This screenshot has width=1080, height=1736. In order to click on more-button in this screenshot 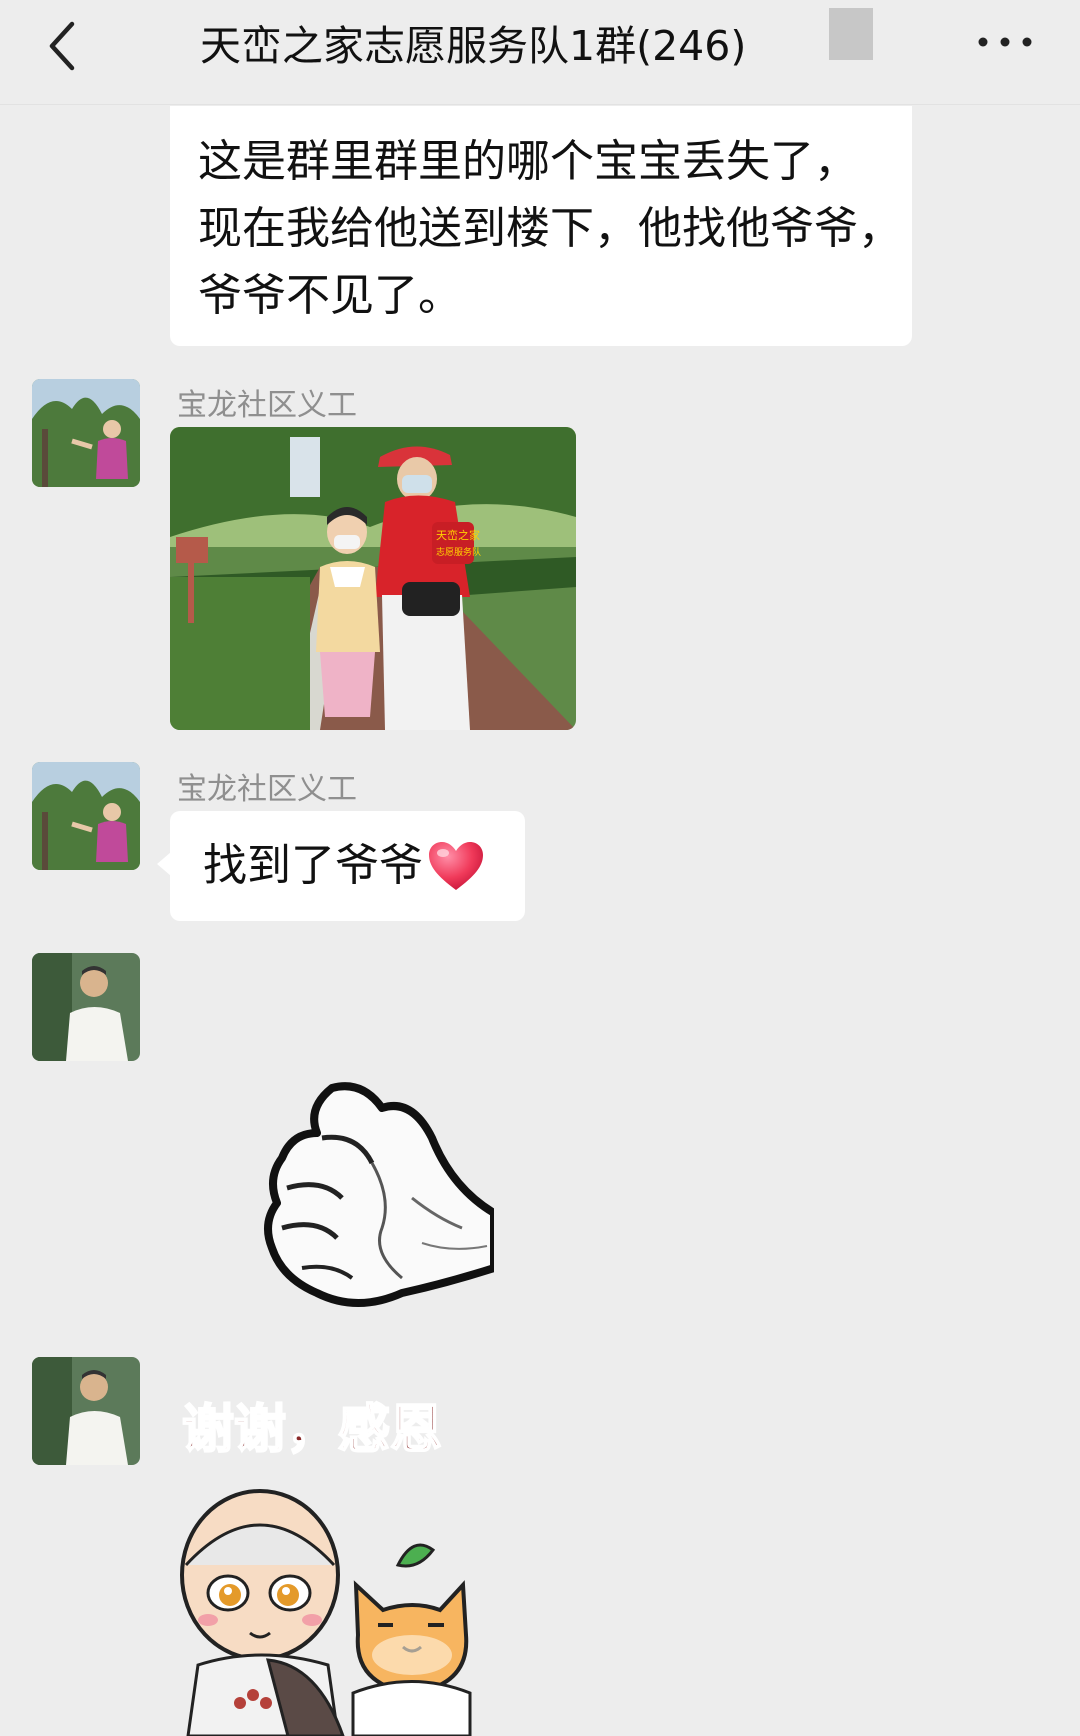, I will do `click(1005, 42)`.